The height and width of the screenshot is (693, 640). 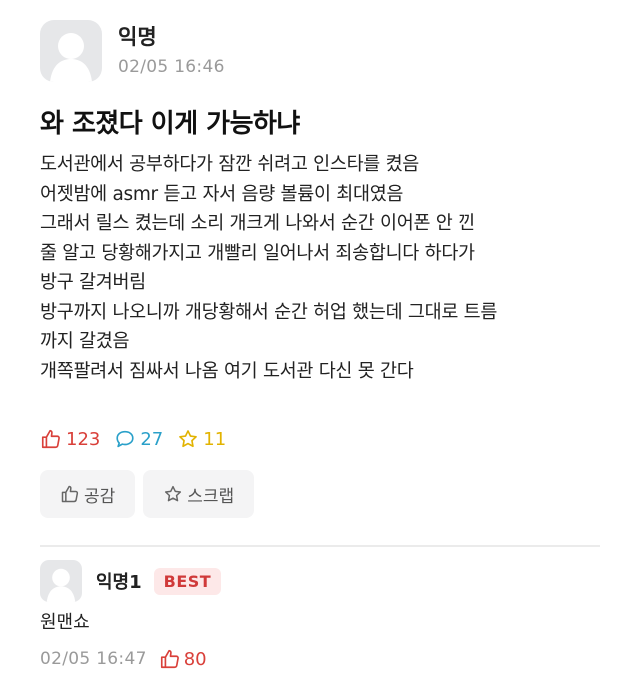 I want to click on comment-like-count: 80, so click(x=195, y=659).